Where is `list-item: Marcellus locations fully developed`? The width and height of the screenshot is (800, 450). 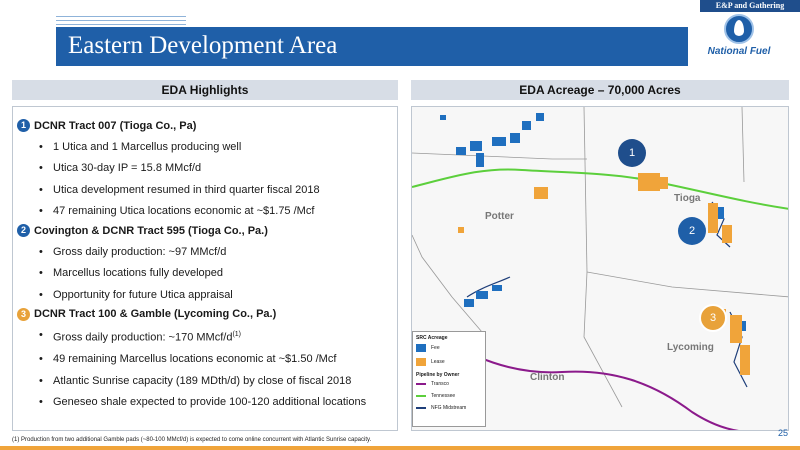
list-item: Marcellus locations fully developed is located at coordinates (216, 273).